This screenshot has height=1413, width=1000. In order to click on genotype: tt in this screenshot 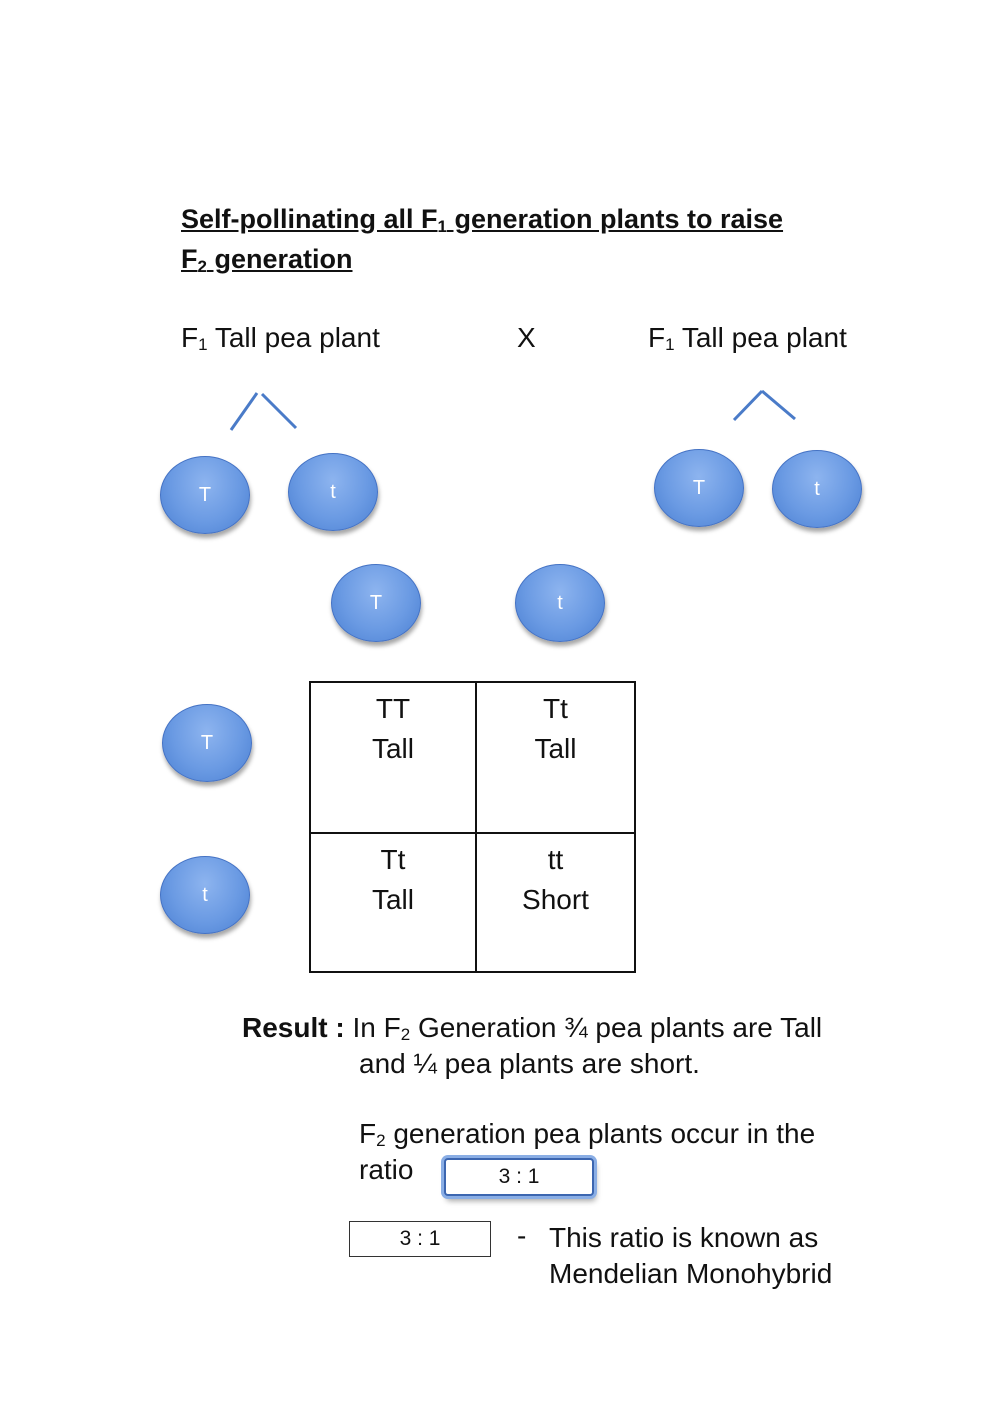, I will do `click(555, 859)`.